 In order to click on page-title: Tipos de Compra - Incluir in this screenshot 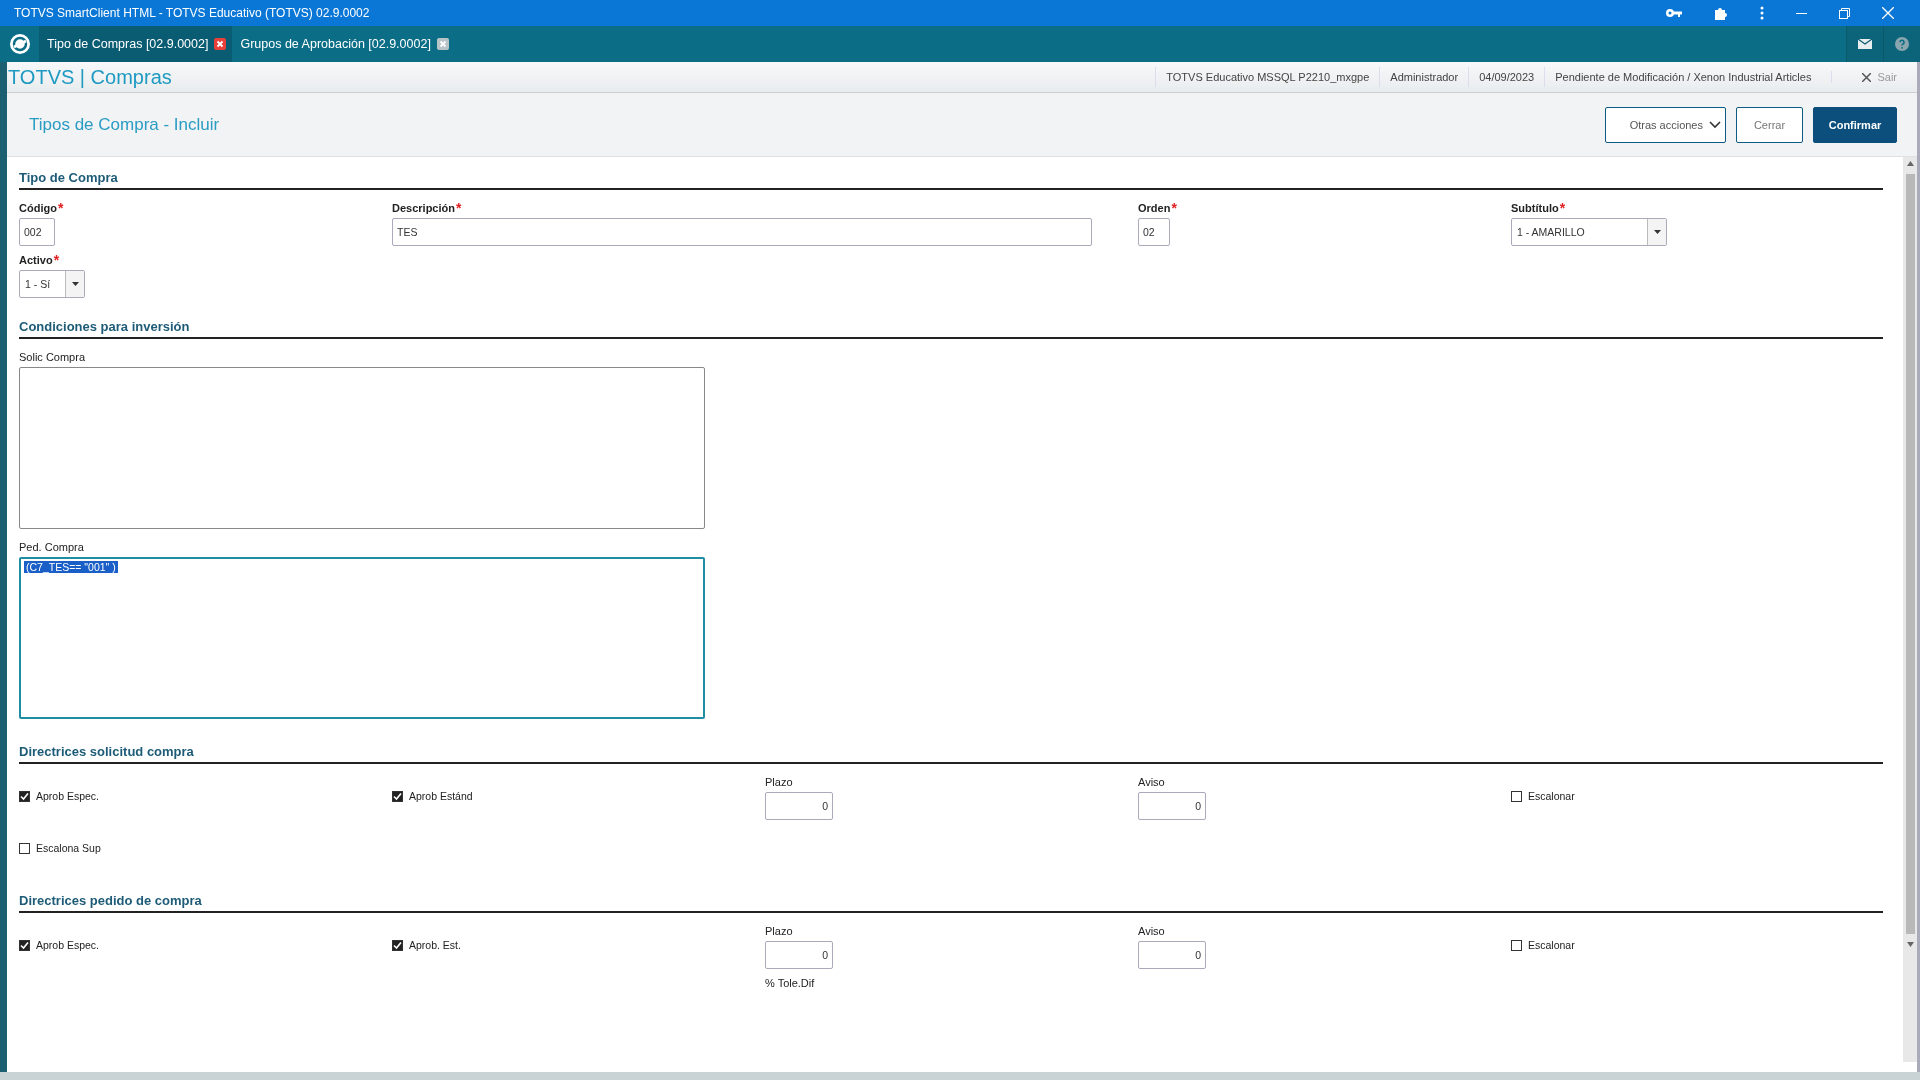, I will do `click(124, 124)`.